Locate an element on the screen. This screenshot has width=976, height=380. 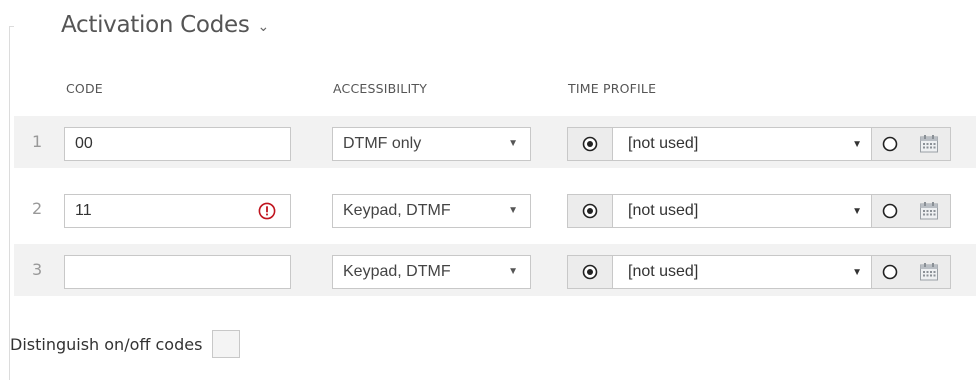
error-icon is located at coordinates (267, 211).